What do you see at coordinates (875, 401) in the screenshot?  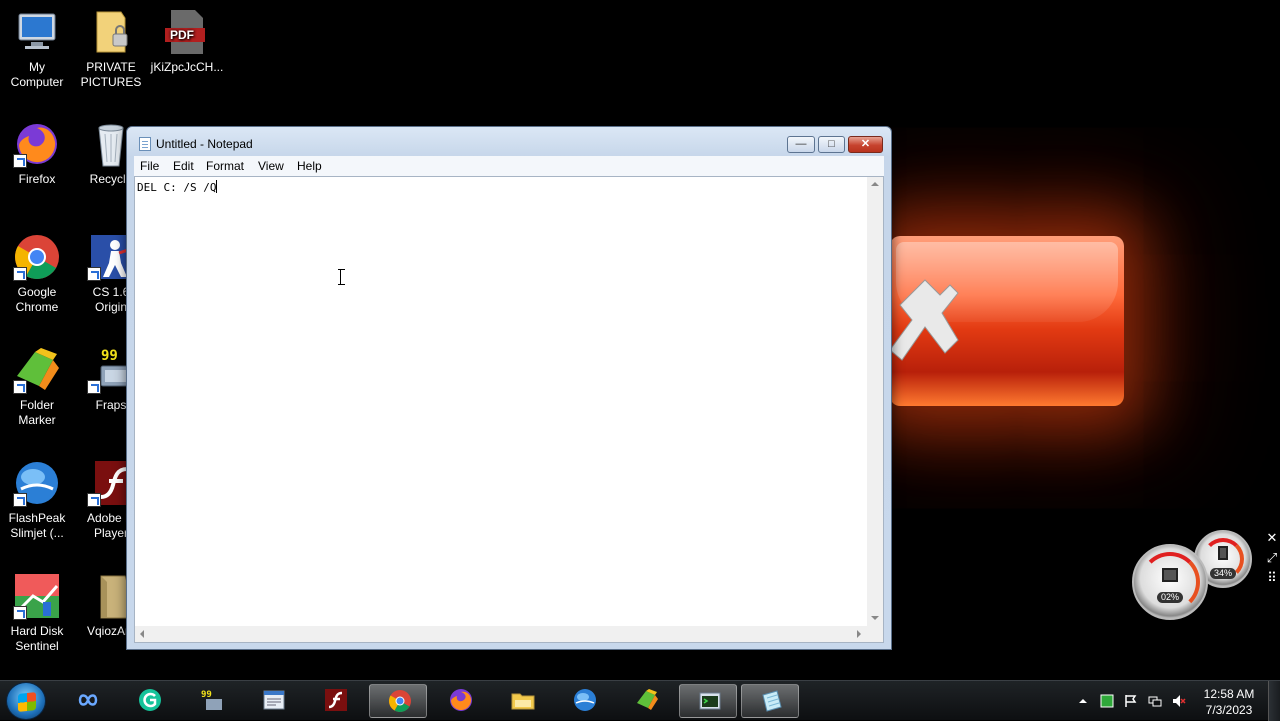 I see `vertical-scrollbar` at bounding box center [875, 401].